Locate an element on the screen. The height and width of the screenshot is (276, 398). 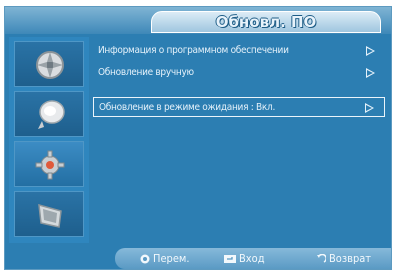
sidebar-item-input is located at coordinates (49, 214).